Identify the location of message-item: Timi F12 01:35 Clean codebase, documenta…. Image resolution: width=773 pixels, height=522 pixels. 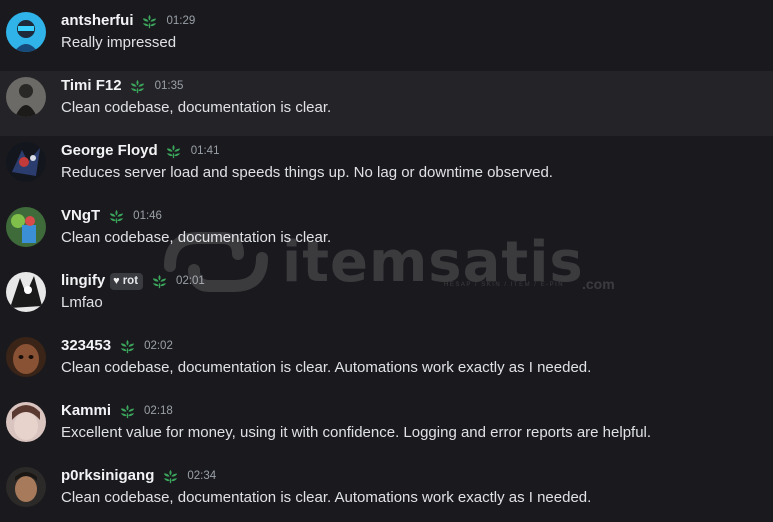
(386, 103).